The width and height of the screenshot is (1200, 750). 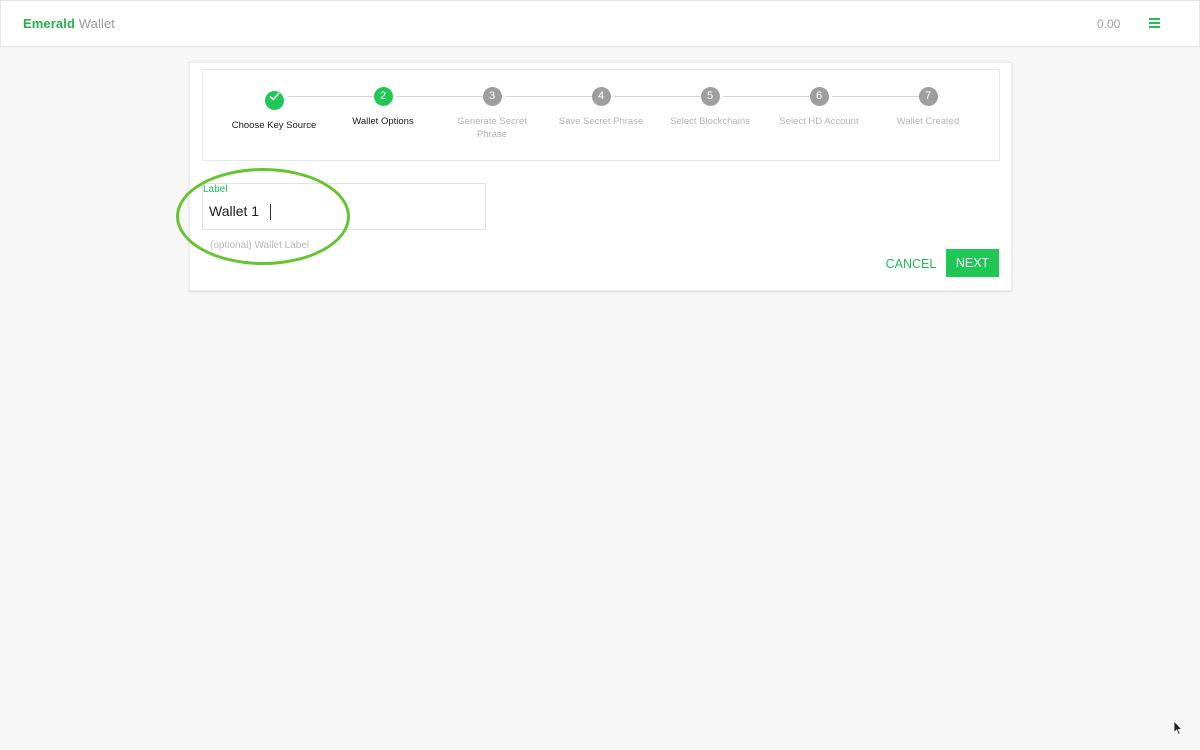 What do you see at coordinates (274, 125) in the screenshot?
I see `step-label: Choose Key Source` at bounding box center [274, 125].